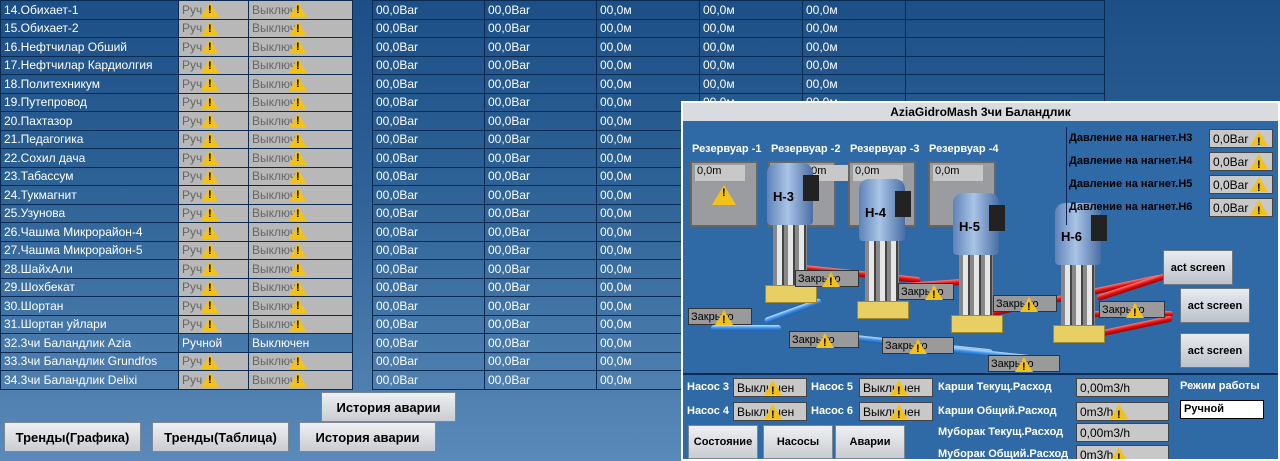 The height and width of the screenshot is (461, 1280). I want to click on alarm-history-button-top: История аварии, so click(388, 407).